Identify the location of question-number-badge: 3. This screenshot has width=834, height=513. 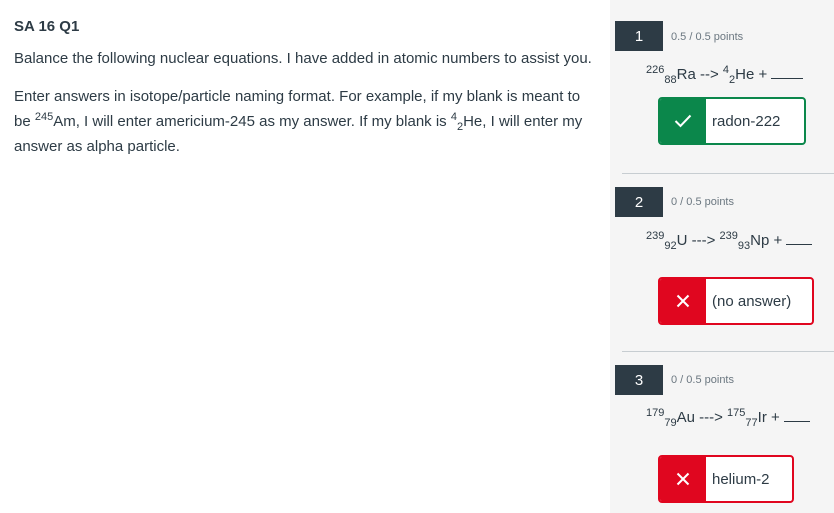
(639, 380).